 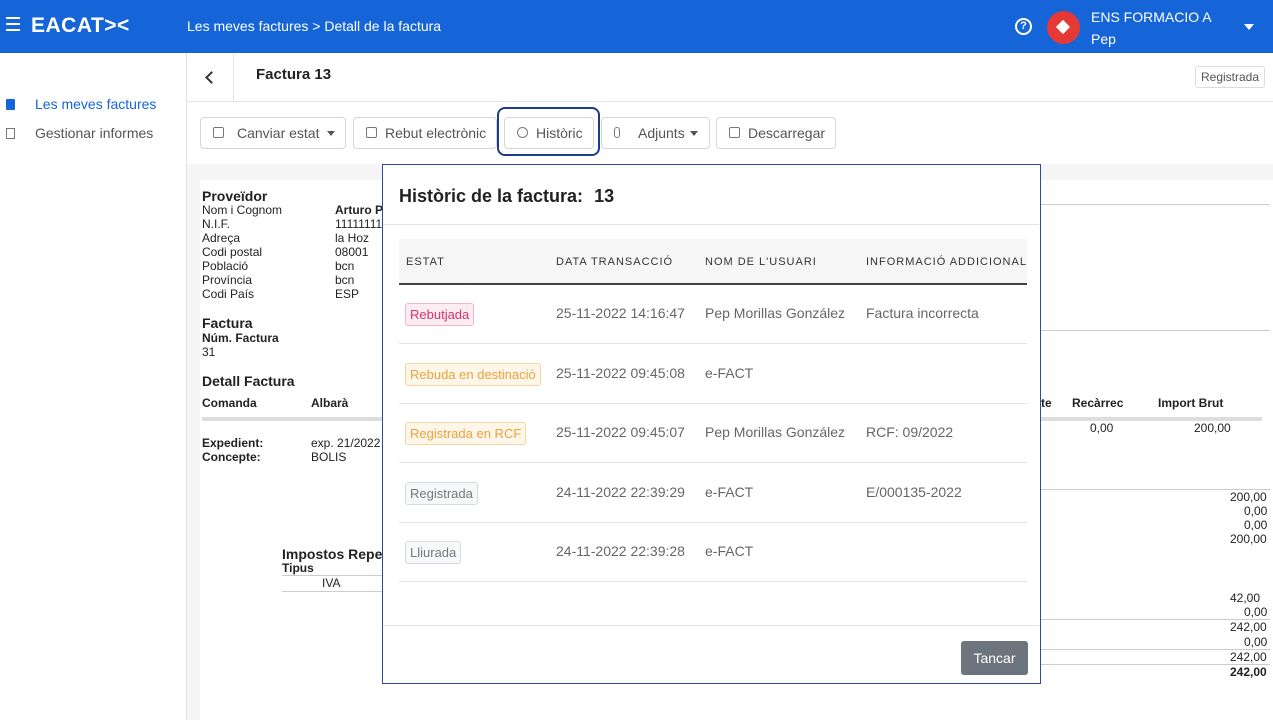 What do you see at coordinates (1249, 27) in the screenshot?
I see `chevron-down-icon` at bounding box center [1249, 27].